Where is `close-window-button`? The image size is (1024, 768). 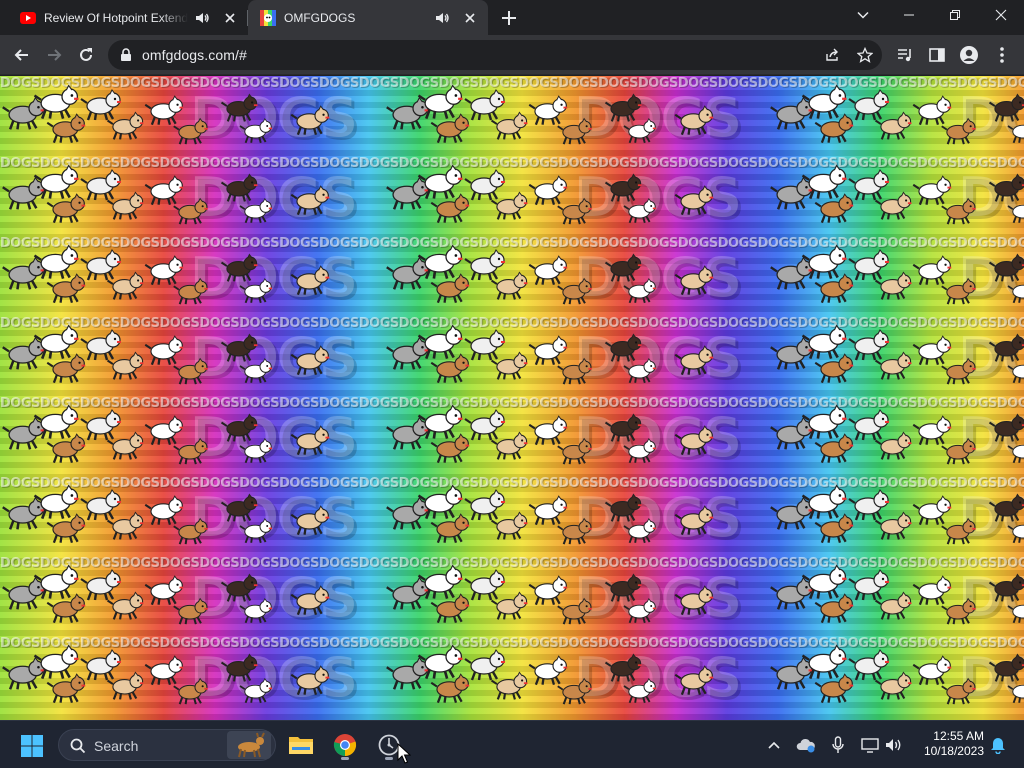 close-window-button is located at coordinates (1001, 15).